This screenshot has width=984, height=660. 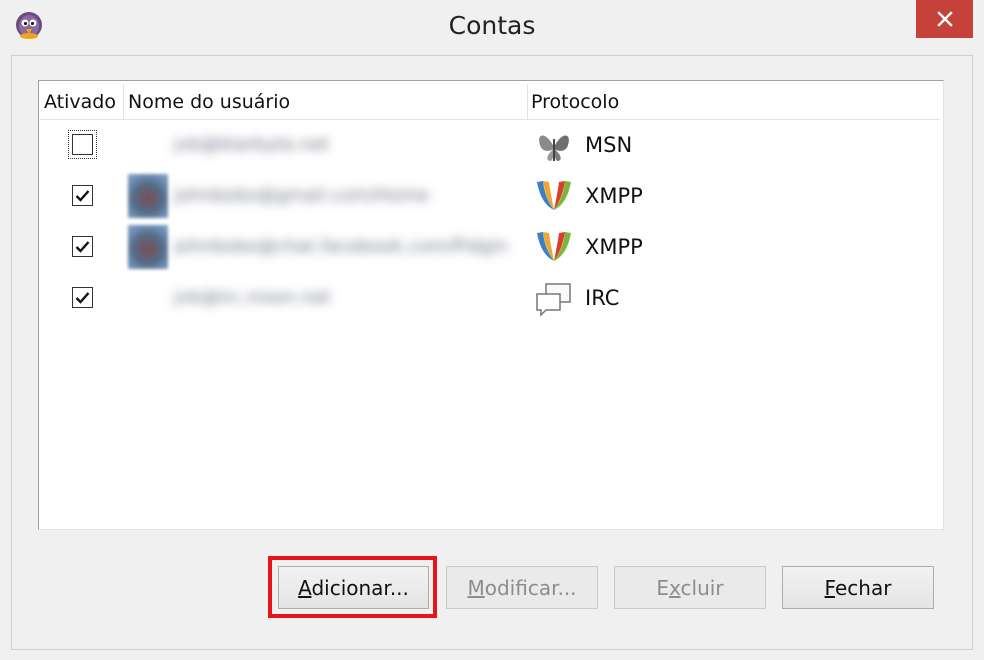 I want to click on column-header-enabled: Ativado, so click(x=80, y=102).